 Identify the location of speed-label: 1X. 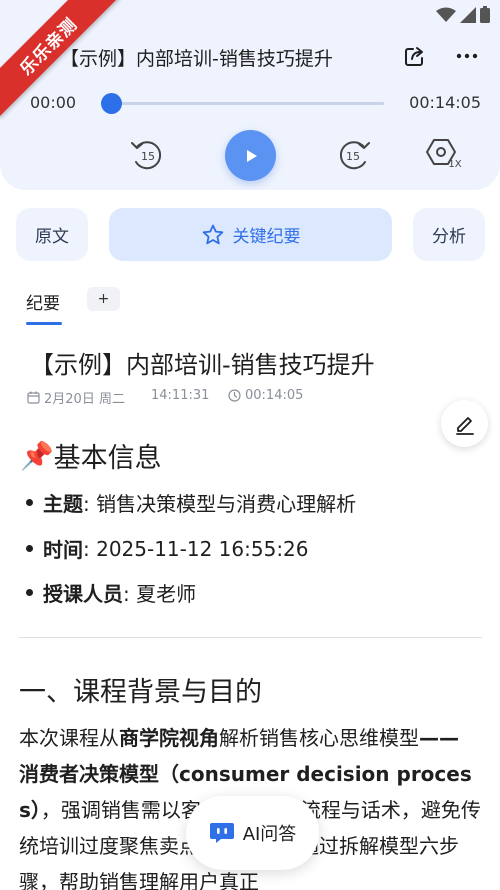
(454, 164).